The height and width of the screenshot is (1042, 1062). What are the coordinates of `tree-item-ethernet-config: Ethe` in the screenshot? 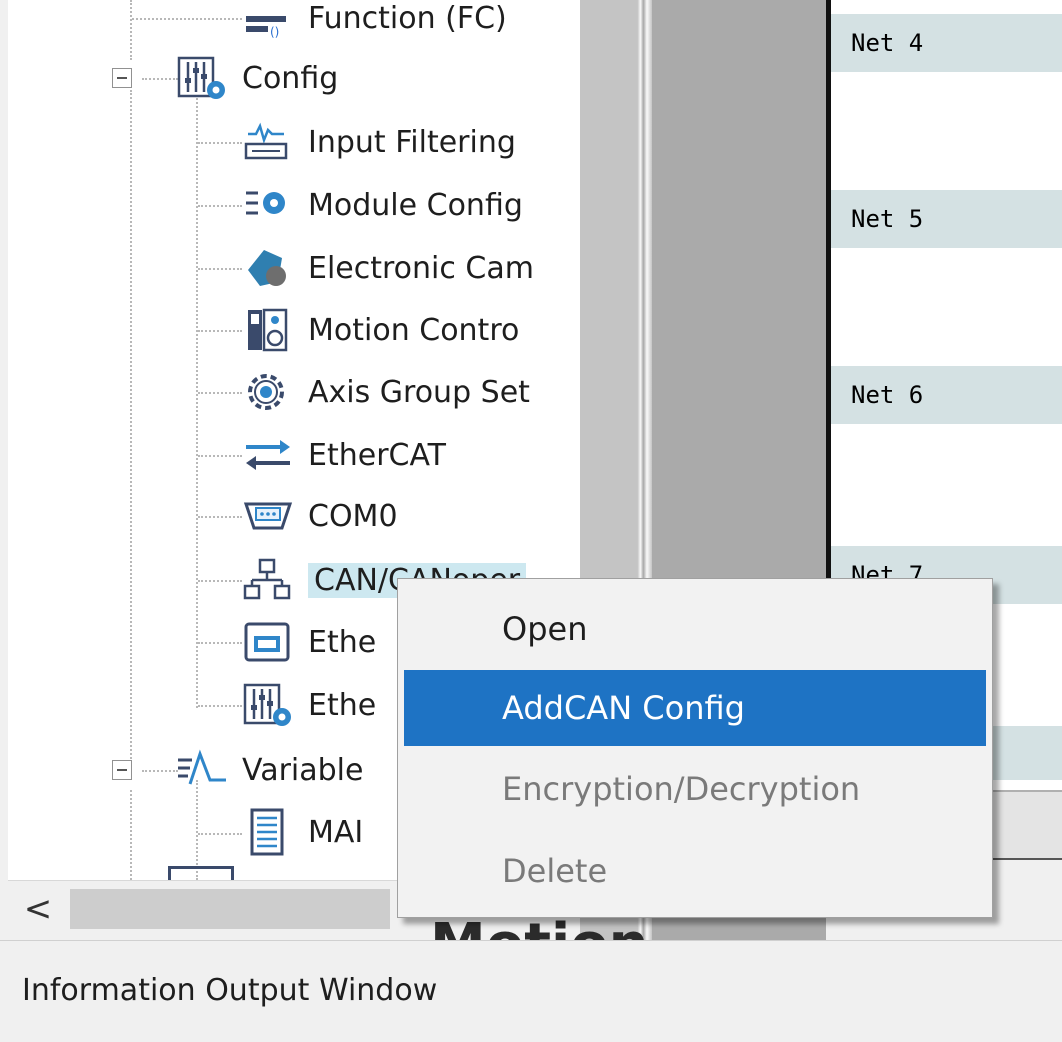 It's located at (312, 705).